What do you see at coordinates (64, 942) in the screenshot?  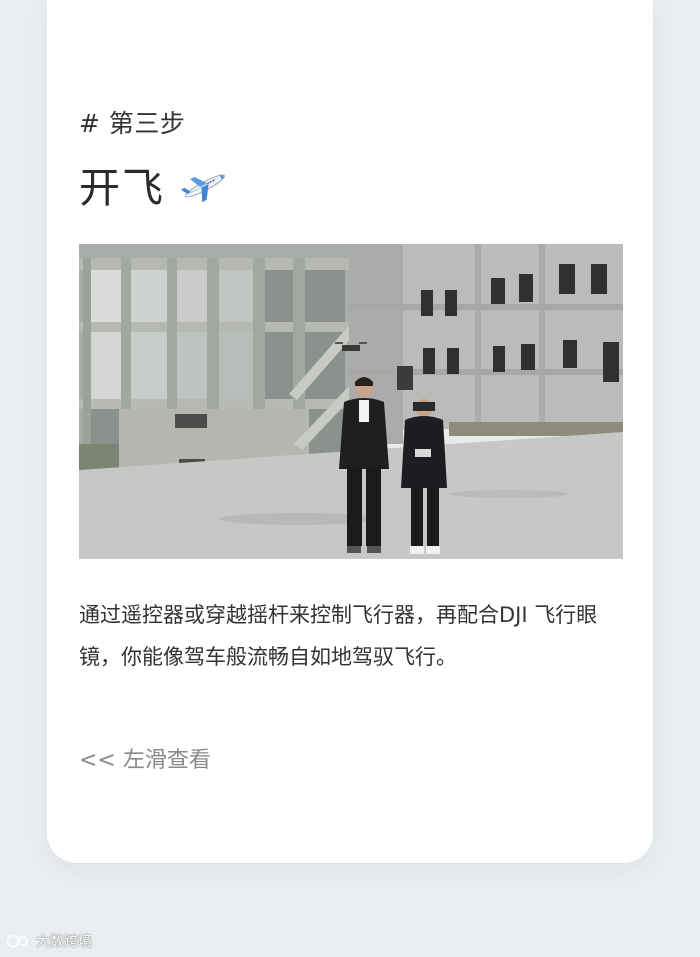 I see `watermark-text: 大数跨境` at bounding box center [64, 942].